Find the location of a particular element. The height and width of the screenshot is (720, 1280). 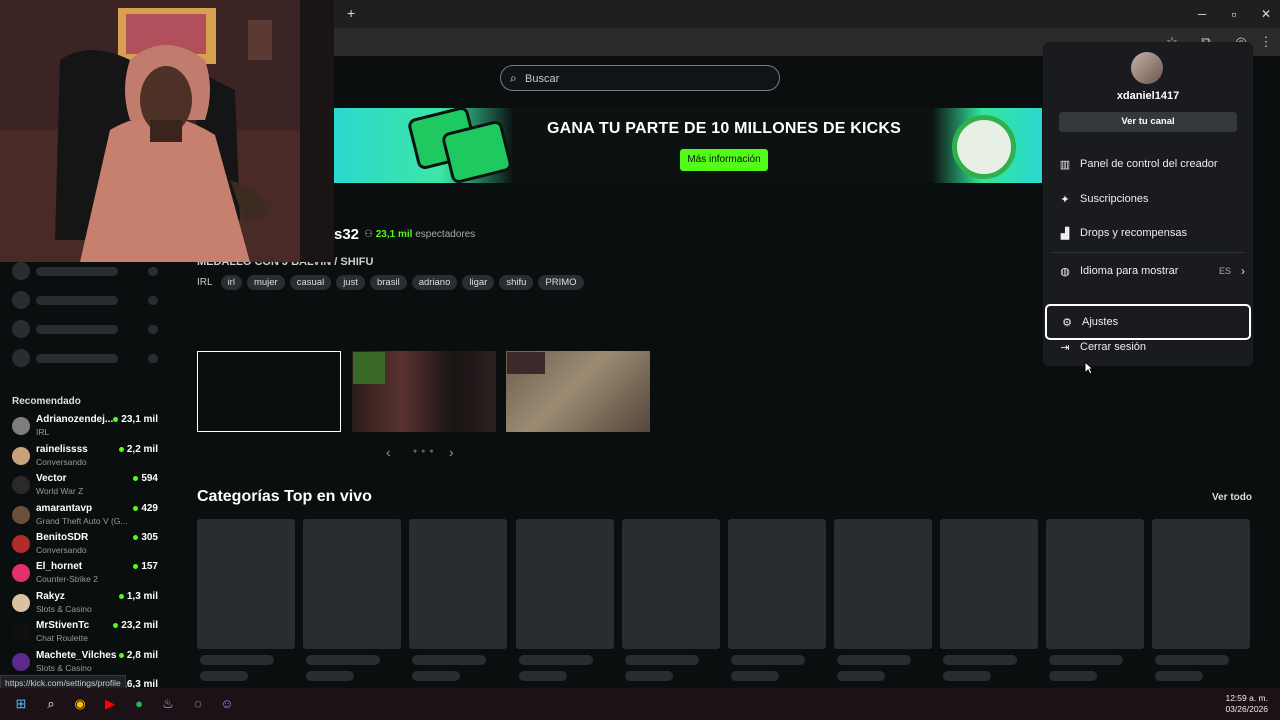

youtube-icon: ▶ is located at coordinates (110, 704).